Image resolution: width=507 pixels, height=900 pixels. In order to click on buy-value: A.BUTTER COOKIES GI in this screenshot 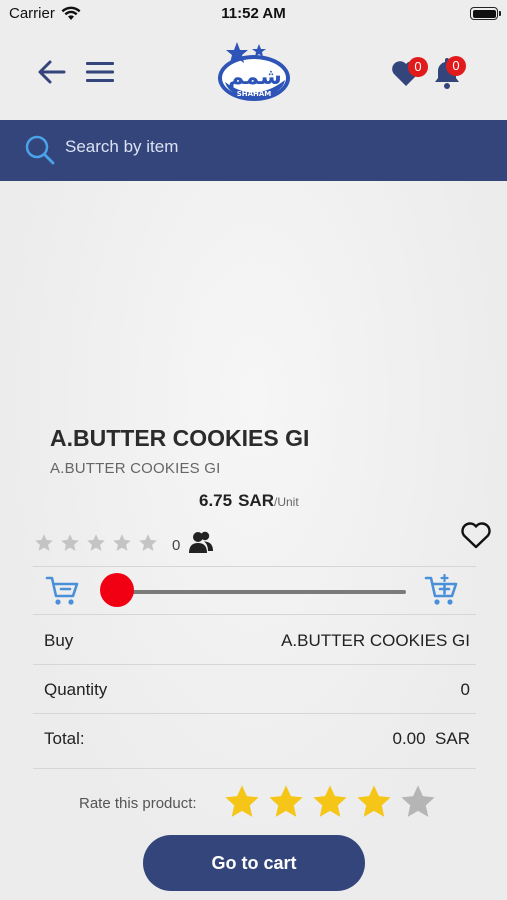, I will do `click(375, 640)`.